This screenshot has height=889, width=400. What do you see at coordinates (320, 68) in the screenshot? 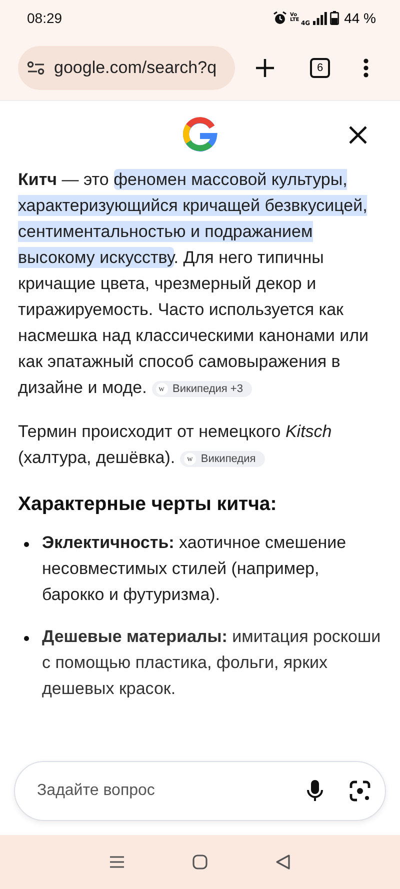
I see `tab-count-button: 6` at bounding box center [320, 68].